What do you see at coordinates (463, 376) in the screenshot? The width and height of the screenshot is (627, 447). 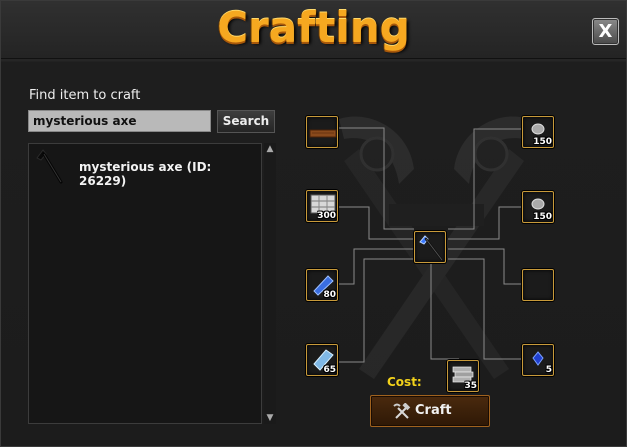 I see `cost-slot: 35` at bounding box center [463, 376].